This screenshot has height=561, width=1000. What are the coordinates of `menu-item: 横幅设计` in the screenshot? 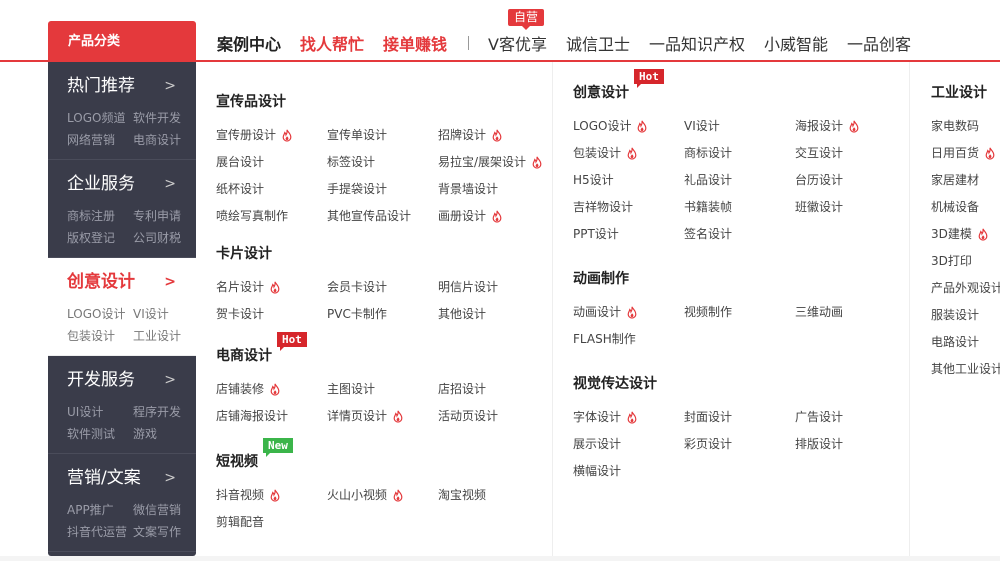 It's located at (628, 471).